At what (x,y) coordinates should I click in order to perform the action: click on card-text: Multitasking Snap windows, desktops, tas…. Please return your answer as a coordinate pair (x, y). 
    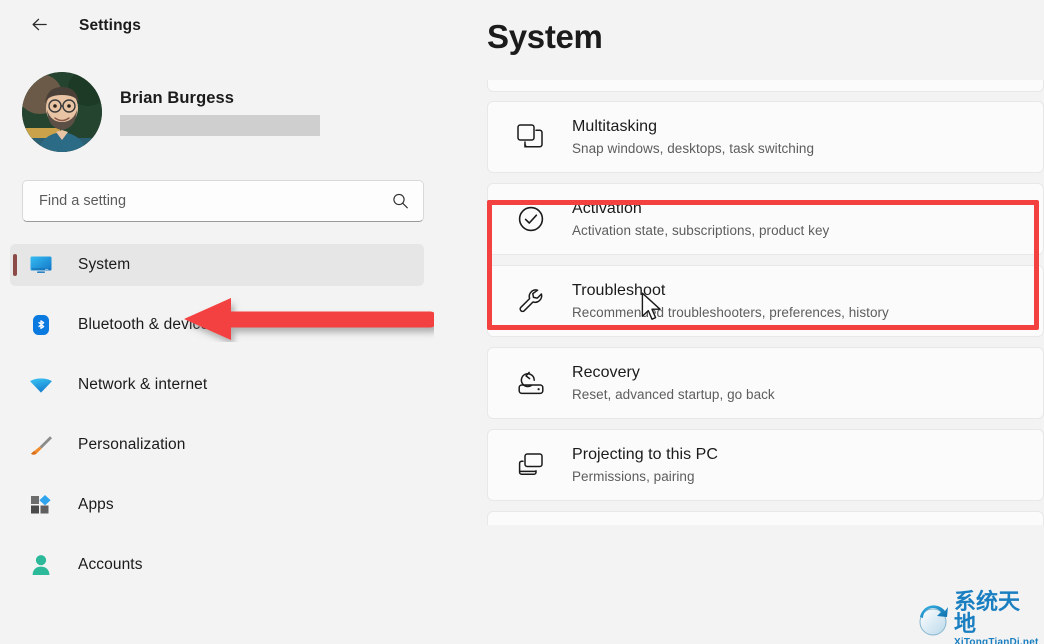
    Looking at the image, I should click on (693, 137).